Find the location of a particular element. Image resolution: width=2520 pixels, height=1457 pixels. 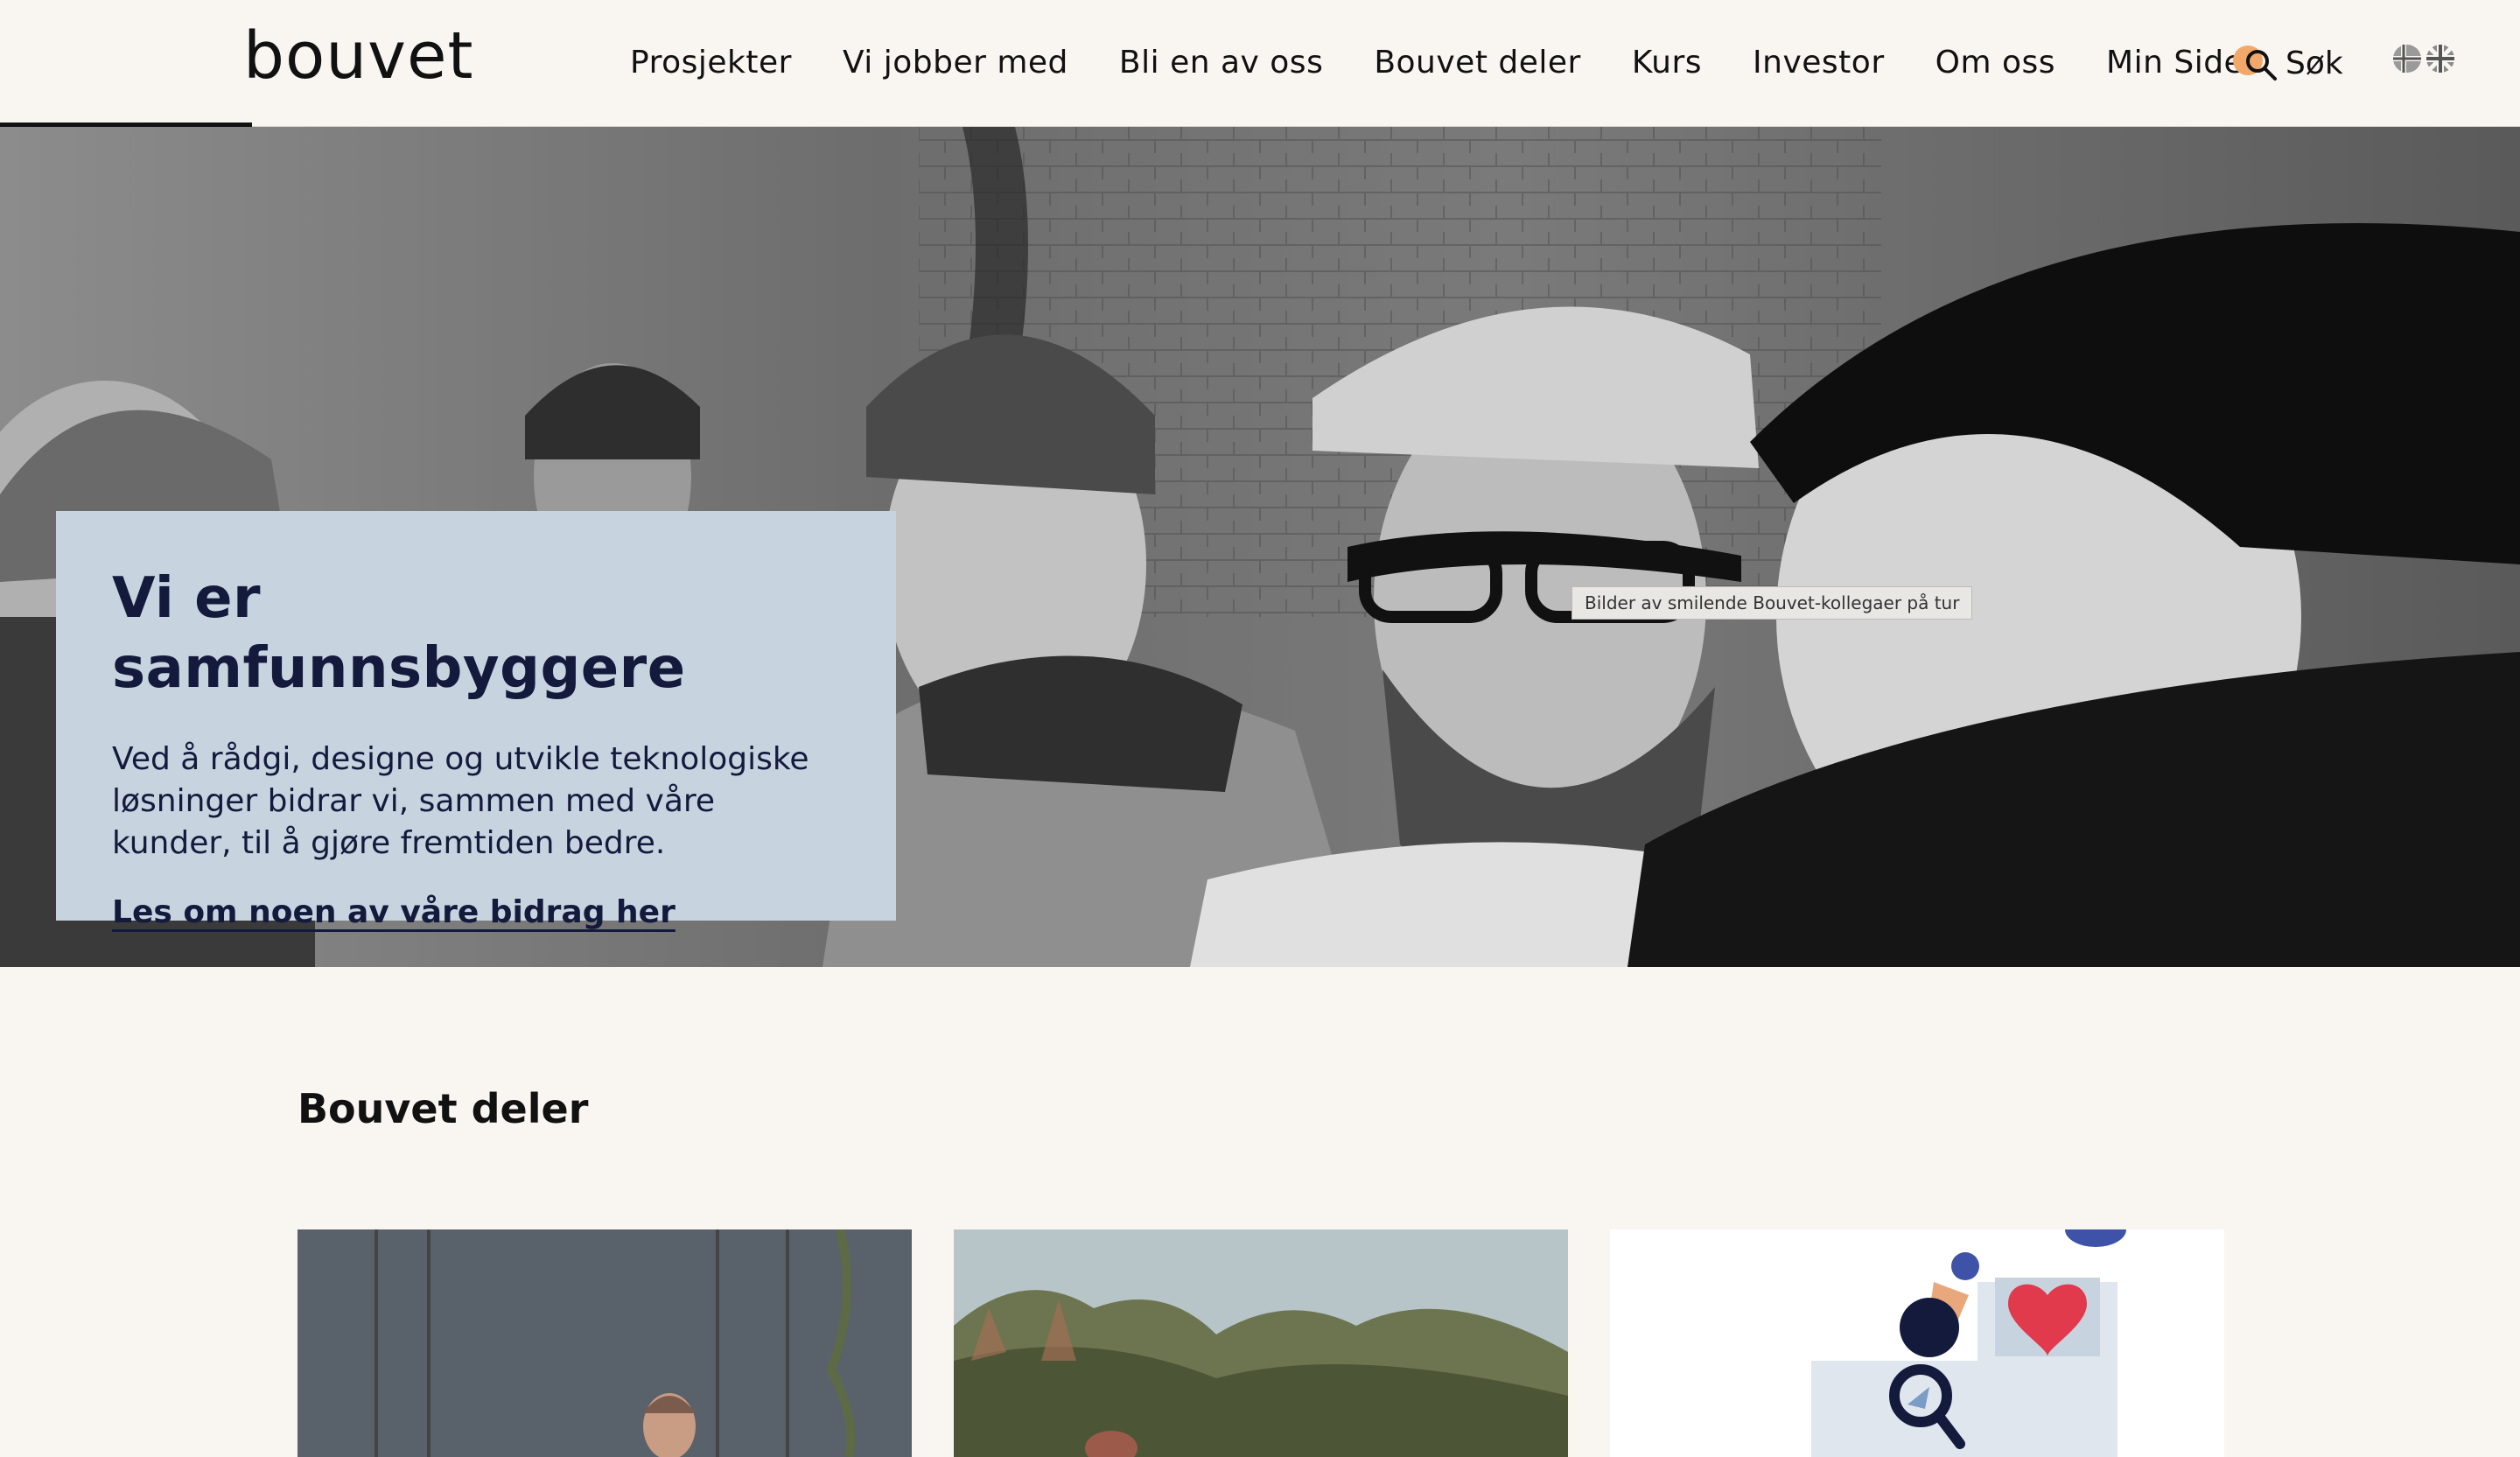

nav-item-prosjekter: Prosjekter is located at coordinates (711, 63).